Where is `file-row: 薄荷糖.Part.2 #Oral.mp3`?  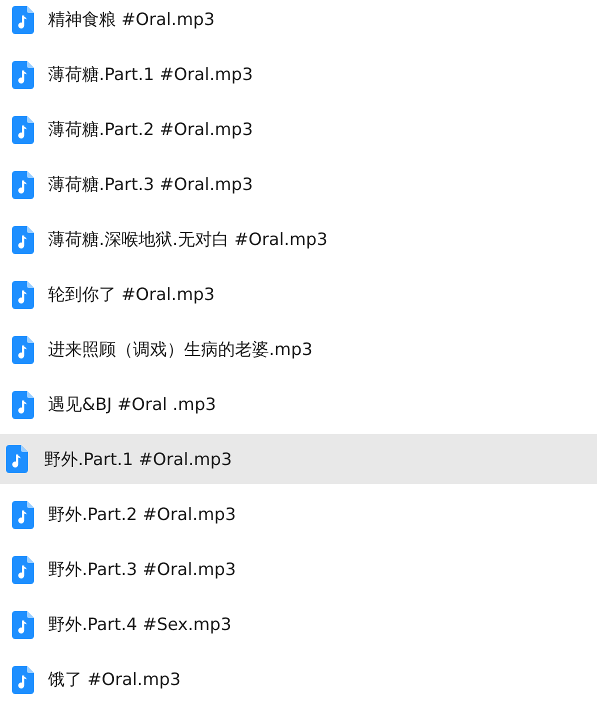
file-row: 薄荷糖.Part.2 #Oral.mp3 is located at coordinates (298, 129).